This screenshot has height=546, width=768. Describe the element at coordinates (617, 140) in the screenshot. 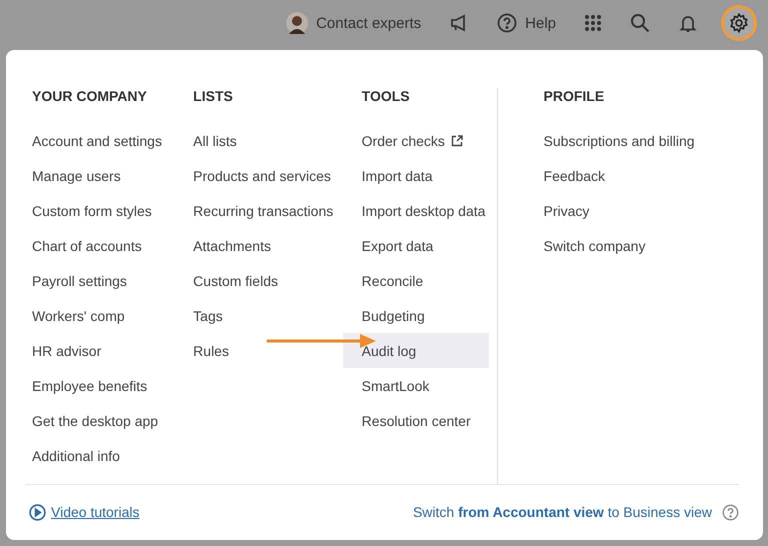

I see `menu-item: Subscriptions and billing` at that location.